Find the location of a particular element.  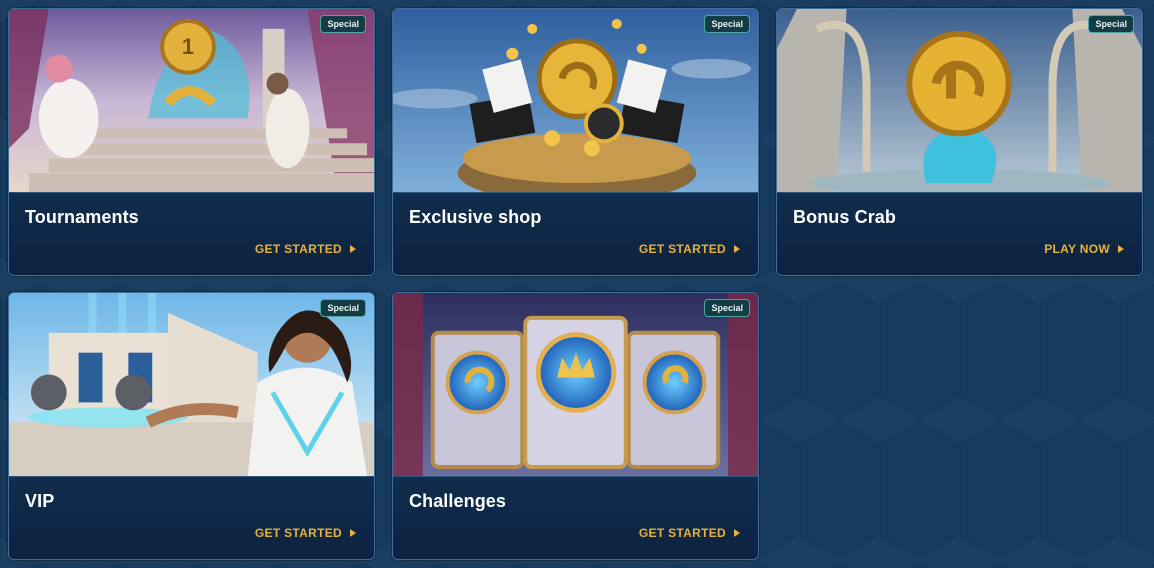

card-title: Challenges is located at coordinates (458, 501).